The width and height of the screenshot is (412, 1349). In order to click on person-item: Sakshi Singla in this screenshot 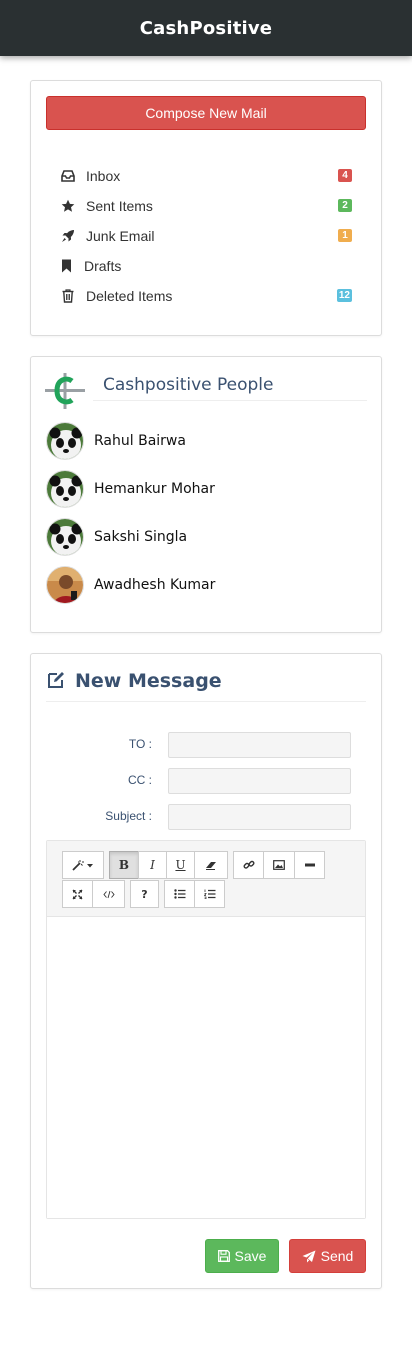, I will do `click(116, 537)`.